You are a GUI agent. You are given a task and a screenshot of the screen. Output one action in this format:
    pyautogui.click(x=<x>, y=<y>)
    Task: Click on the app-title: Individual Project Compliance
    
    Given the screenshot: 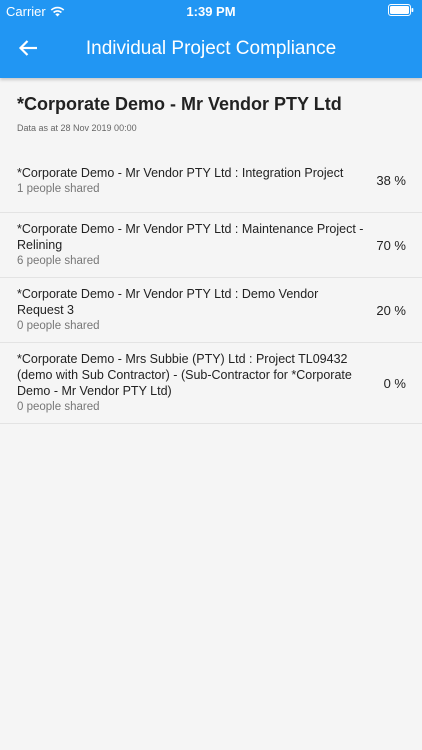 What is the action you would take?
    pyautogui.click(x=211, y=48)
    